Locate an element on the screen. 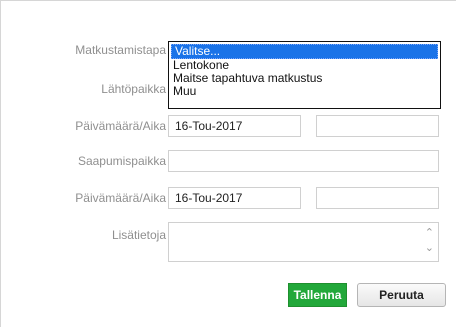  arrival-time-input is located at coordinates (377, 198).